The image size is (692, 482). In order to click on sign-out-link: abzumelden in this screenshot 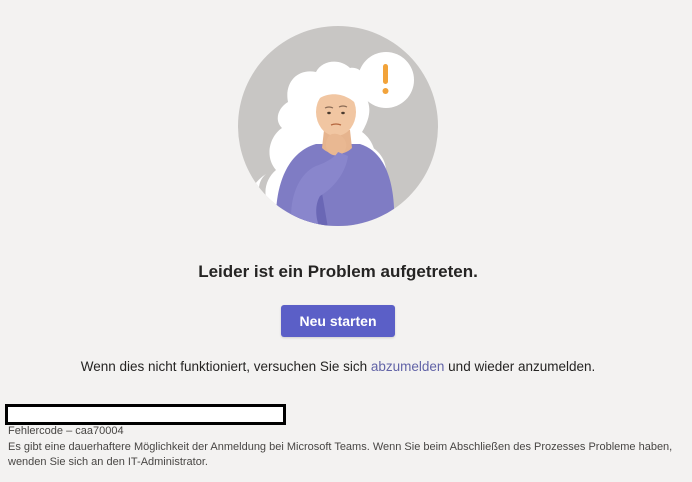, I will do `click(408, 366)`.